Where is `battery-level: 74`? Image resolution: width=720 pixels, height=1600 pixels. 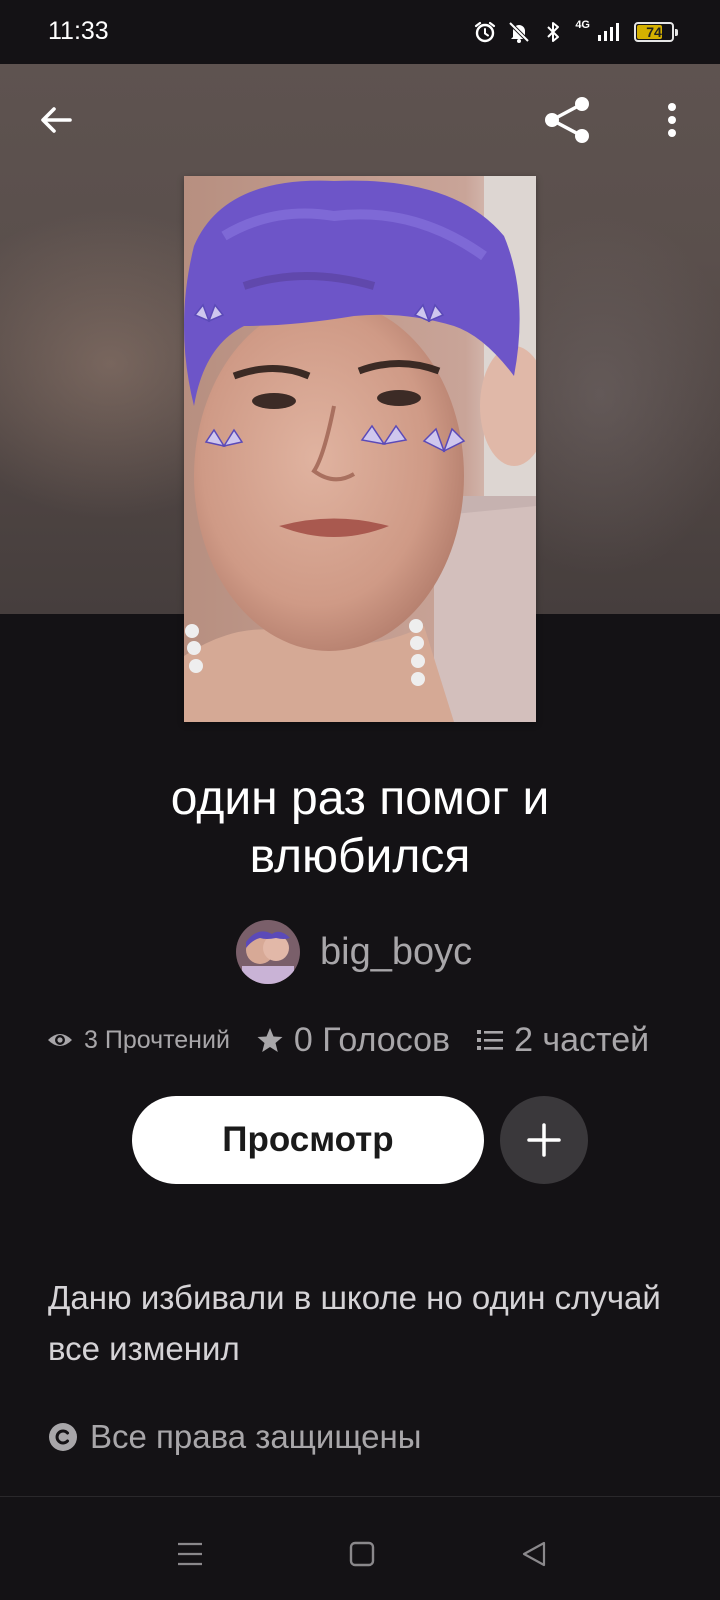
battery-level: 74 is located at coordinates (654, 32).